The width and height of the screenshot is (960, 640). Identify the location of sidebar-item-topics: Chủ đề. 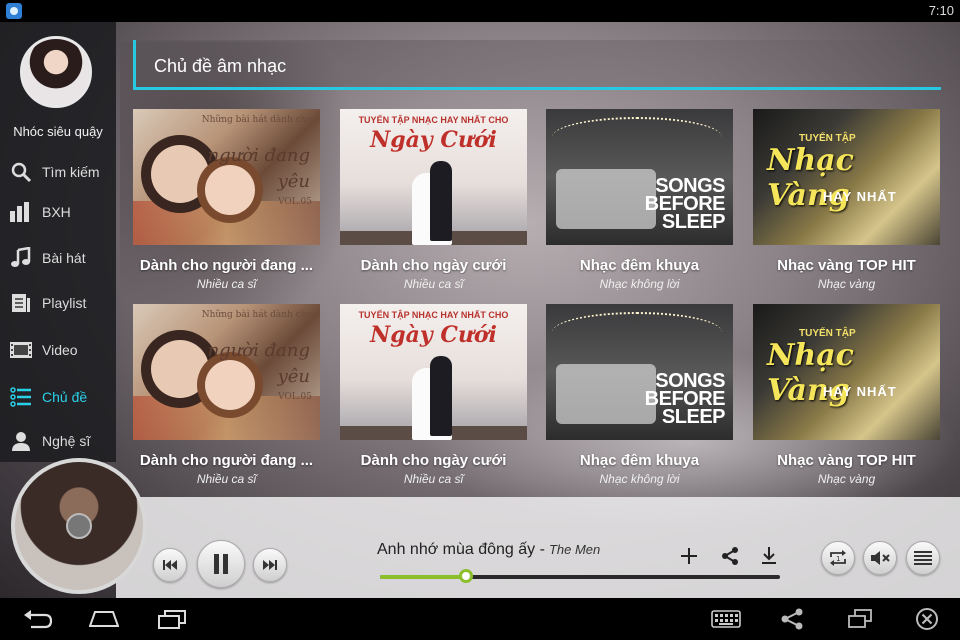
(58, 397).